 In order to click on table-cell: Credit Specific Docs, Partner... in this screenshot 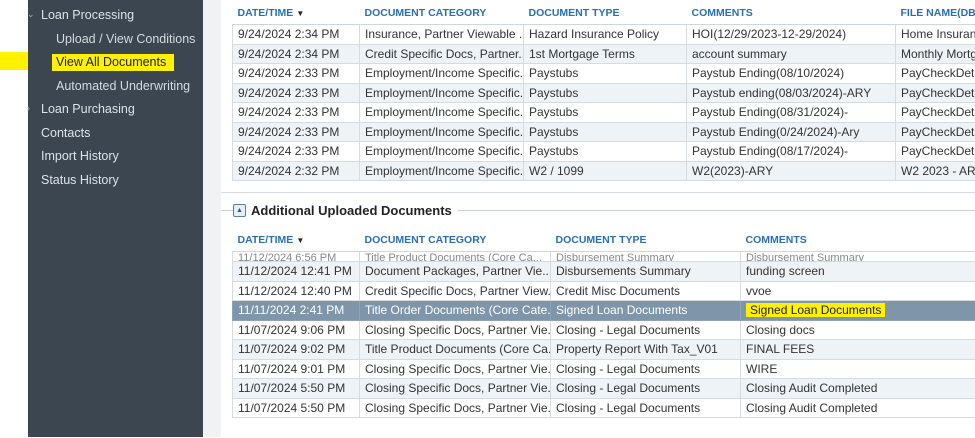, I will do `click(442, 54)`.